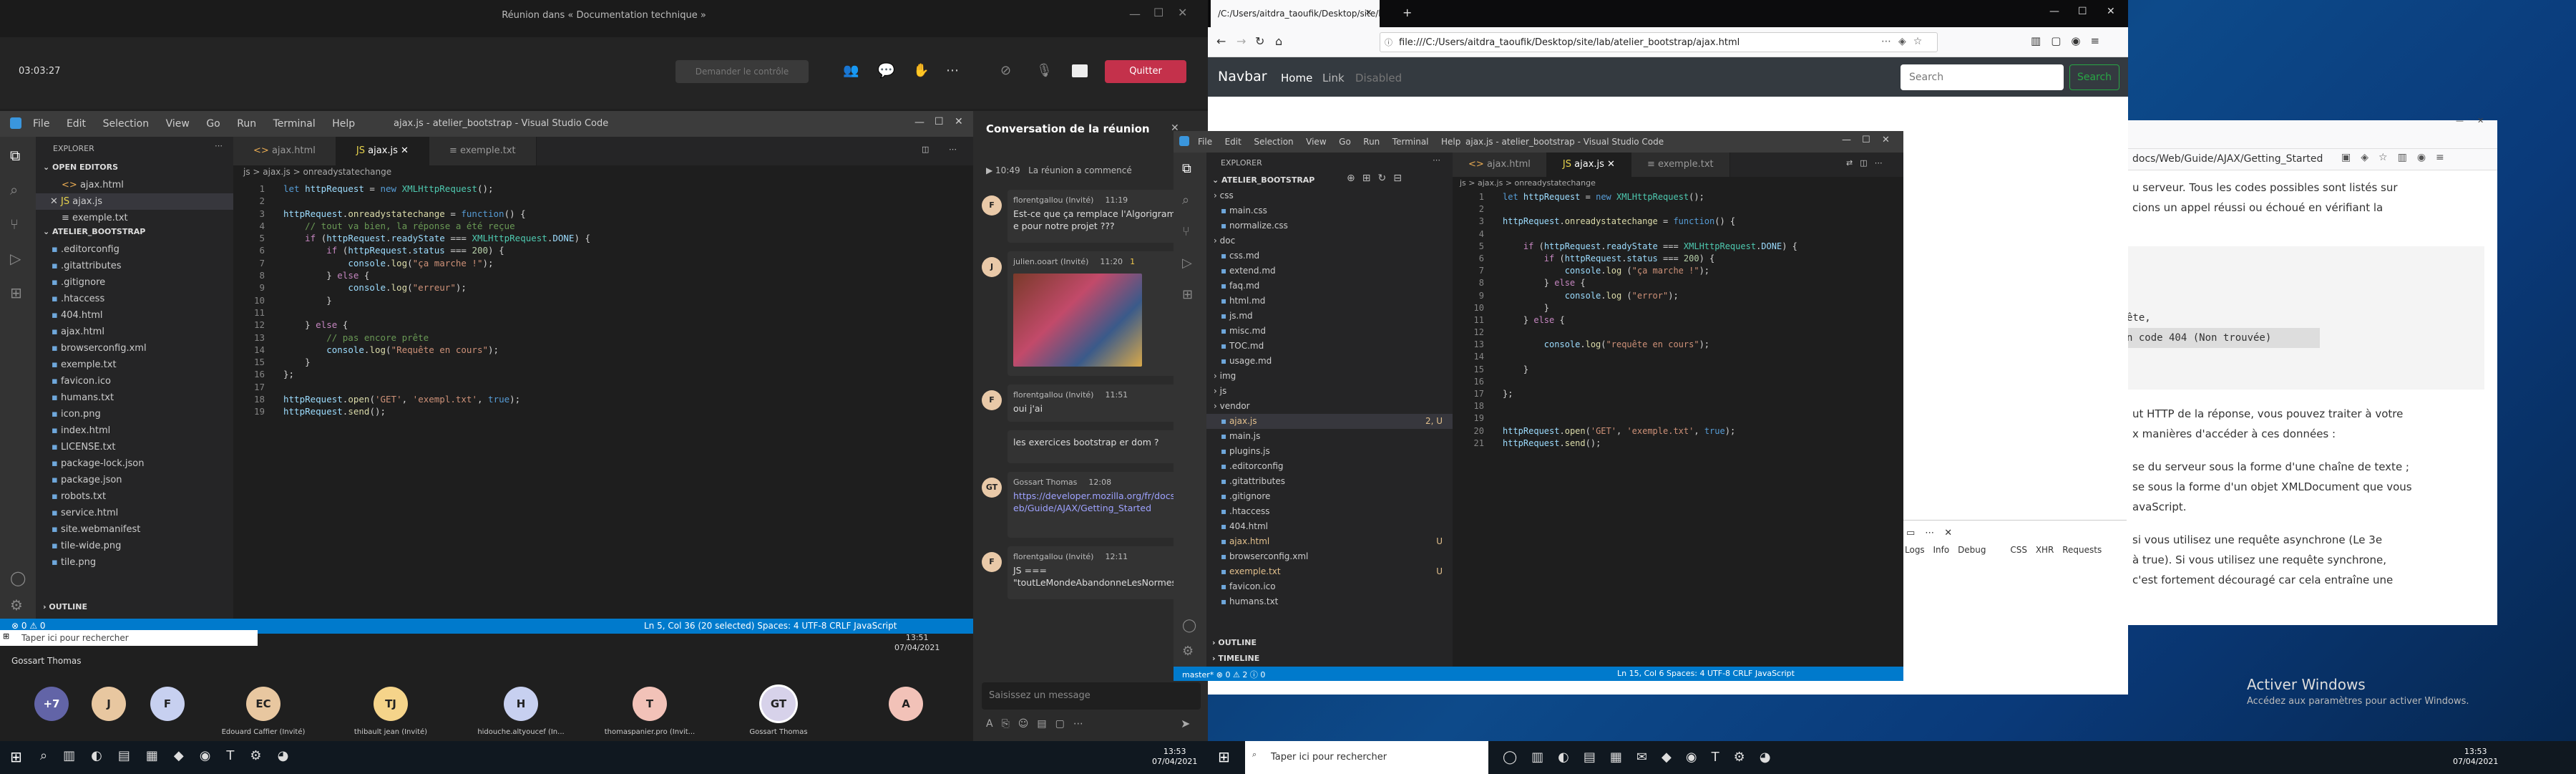 The width and height of the screenshot is (2576, 774). Describe the element at coordinates (1329, 421) in the screenshot. I see `file-tree-item: ▪ ajax.js 2, U` at that location.